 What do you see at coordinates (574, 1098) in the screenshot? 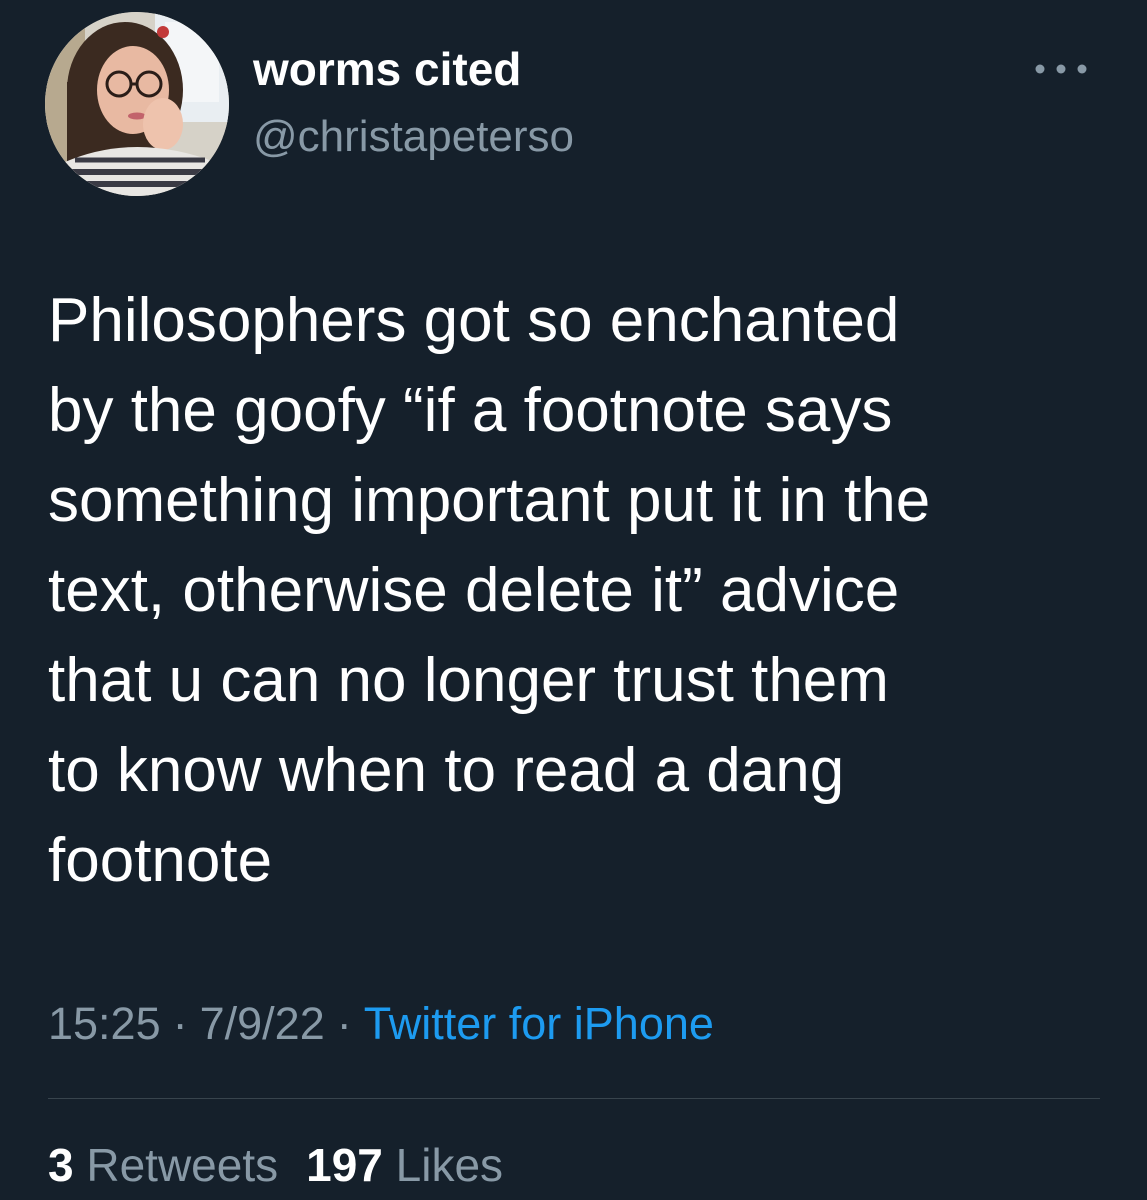
I see `divider` at bounding box center [574, 1098].